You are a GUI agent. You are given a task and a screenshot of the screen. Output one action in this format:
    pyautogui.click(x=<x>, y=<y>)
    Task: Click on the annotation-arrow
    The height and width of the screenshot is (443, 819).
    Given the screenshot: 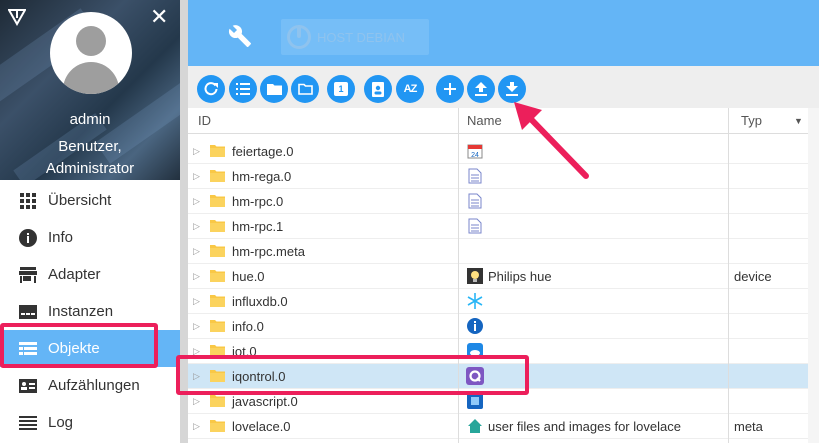 What is the action you would take?
    pyautogui.click(x=551, y=140)
    